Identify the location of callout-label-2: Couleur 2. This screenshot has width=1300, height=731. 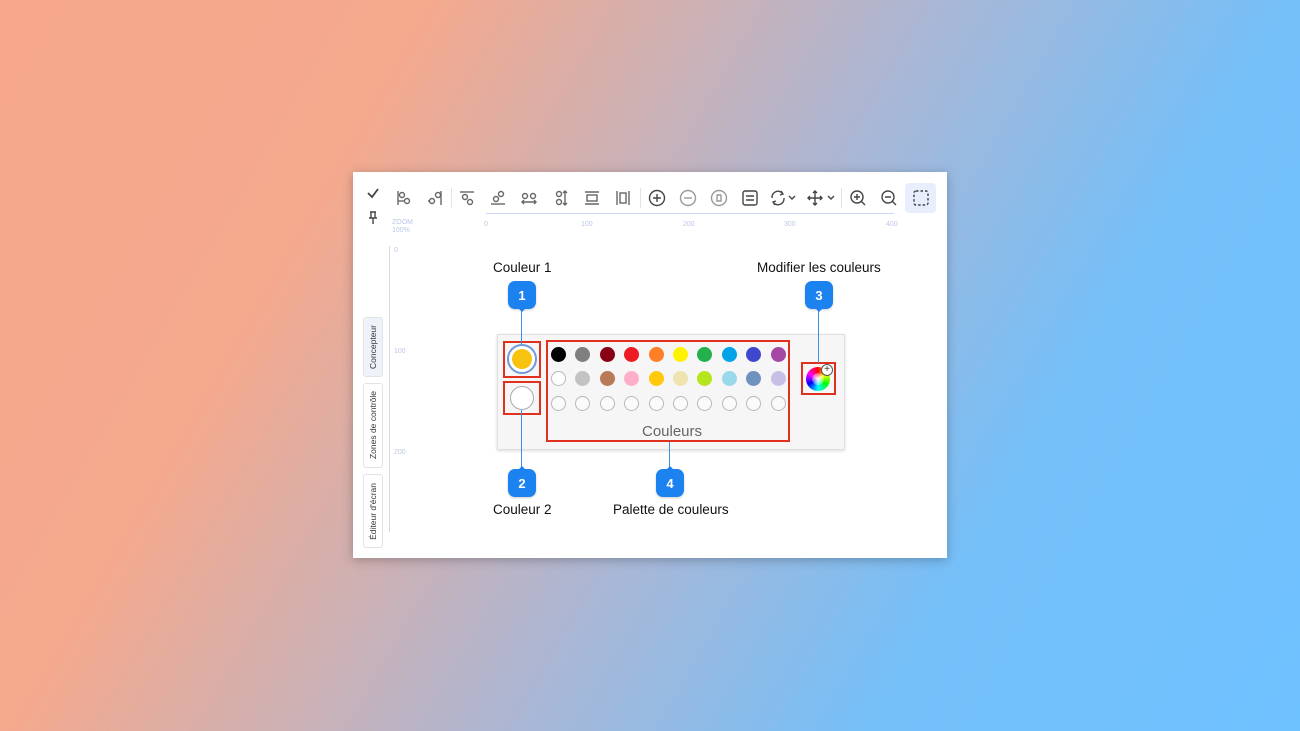
(522, 509).